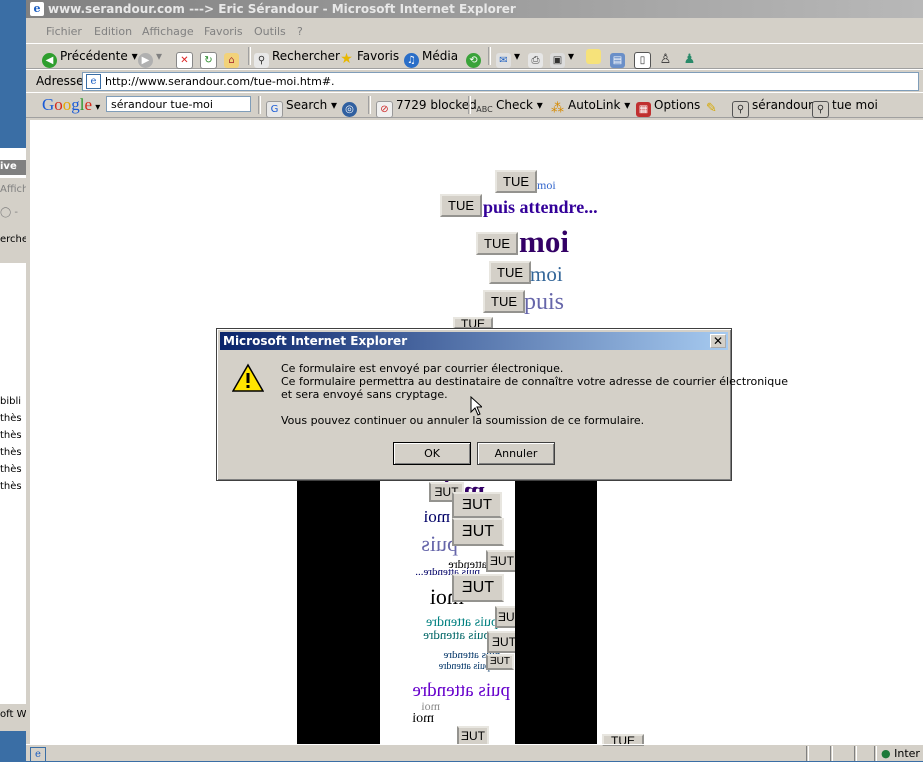 This screenshot has height=762, width=923. I want to click on stop-icon: ✕, so click(184, 60).